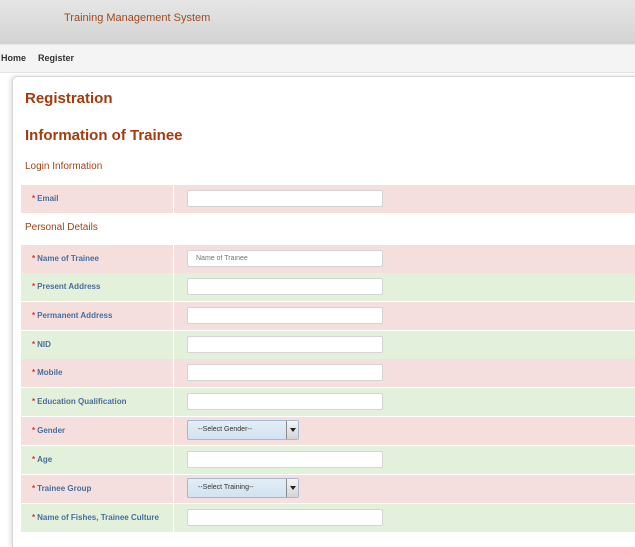 The height and width of the screenshot is (547, 635). What do you see at coordinates (226, 487) in the screenshot?
I see `trainee-group-select-value: --Select Training--` at bounding box center [226, 487].